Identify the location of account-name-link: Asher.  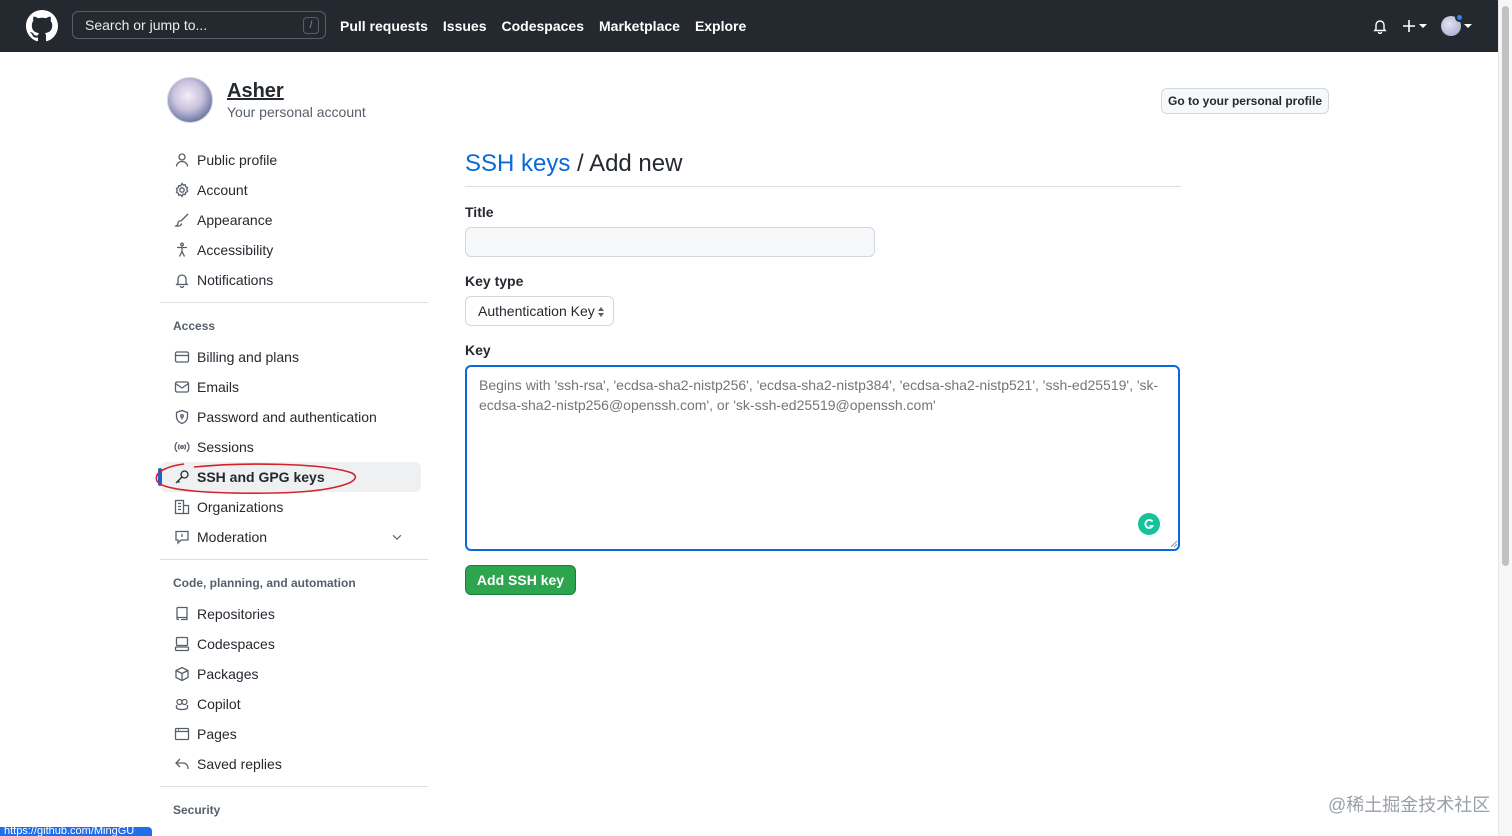
(255, 91).